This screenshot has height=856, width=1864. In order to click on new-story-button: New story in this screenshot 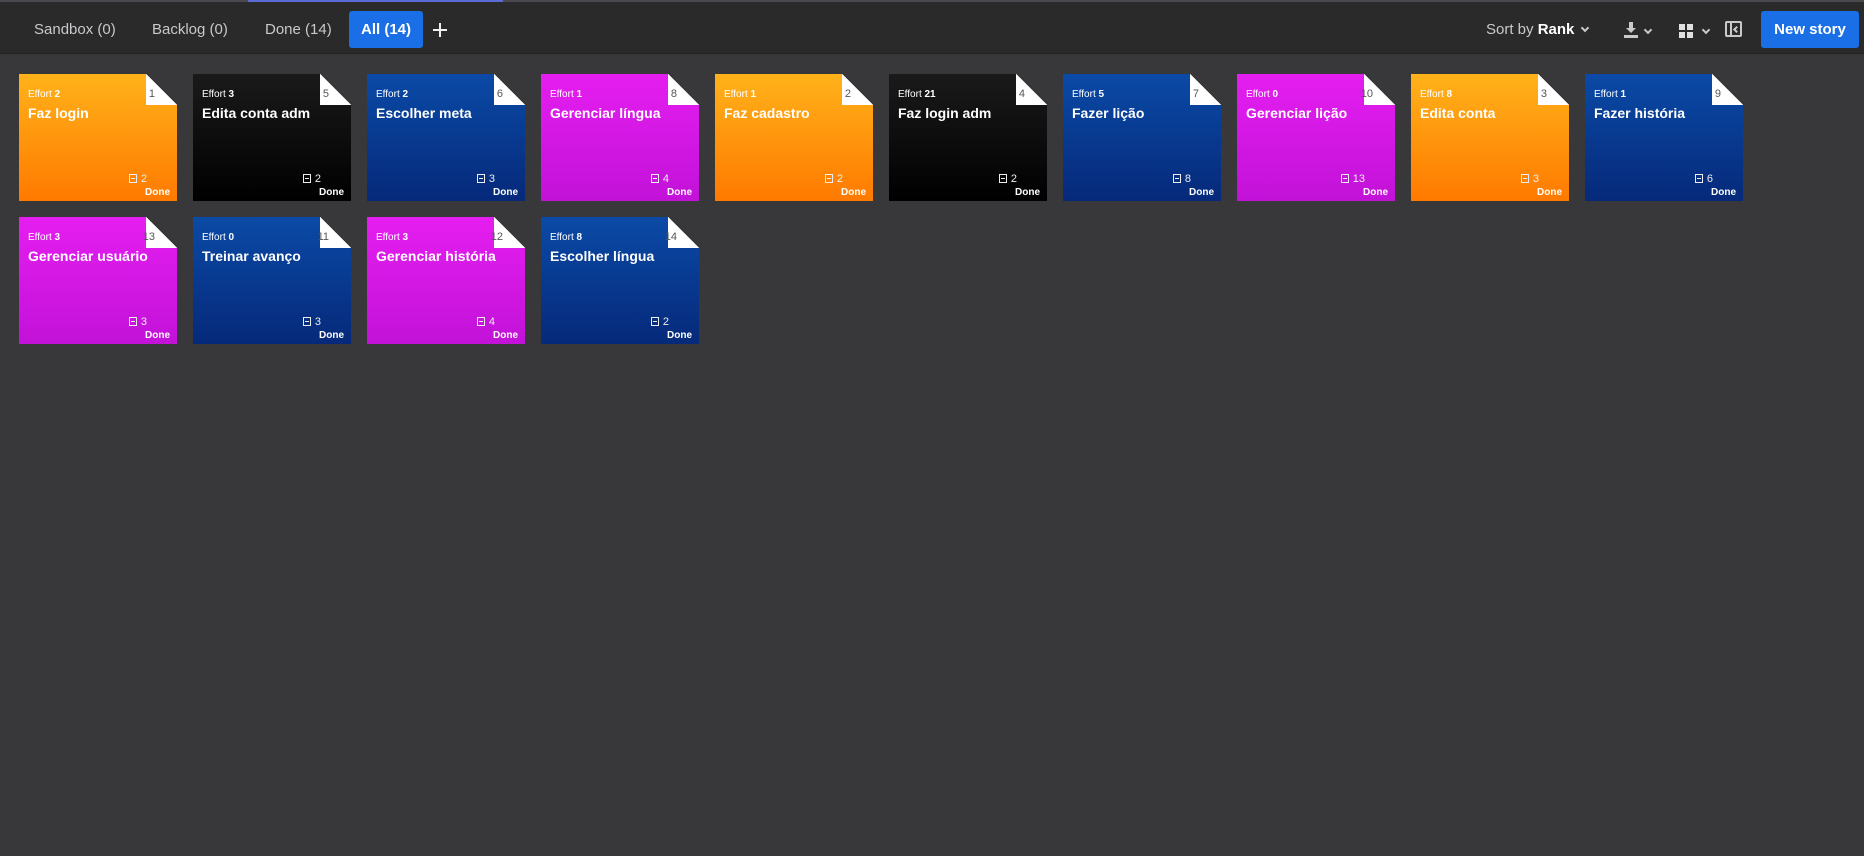, I will do `click(1810, 29)`.